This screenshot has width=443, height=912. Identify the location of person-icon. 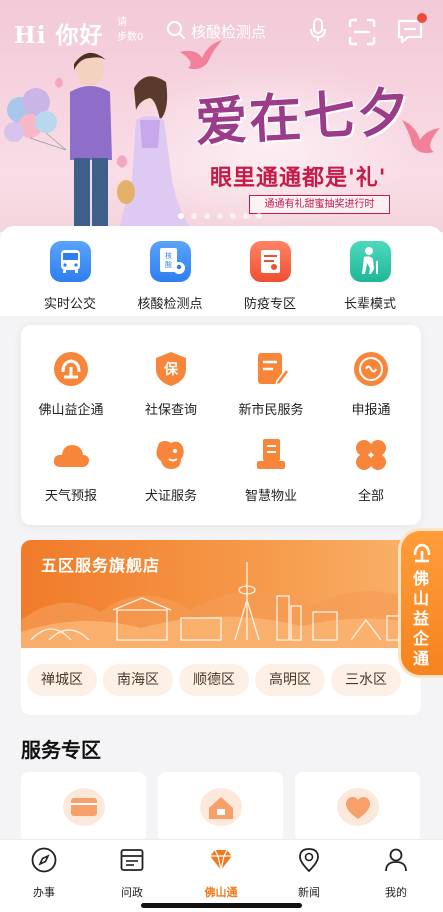
(396, 860).